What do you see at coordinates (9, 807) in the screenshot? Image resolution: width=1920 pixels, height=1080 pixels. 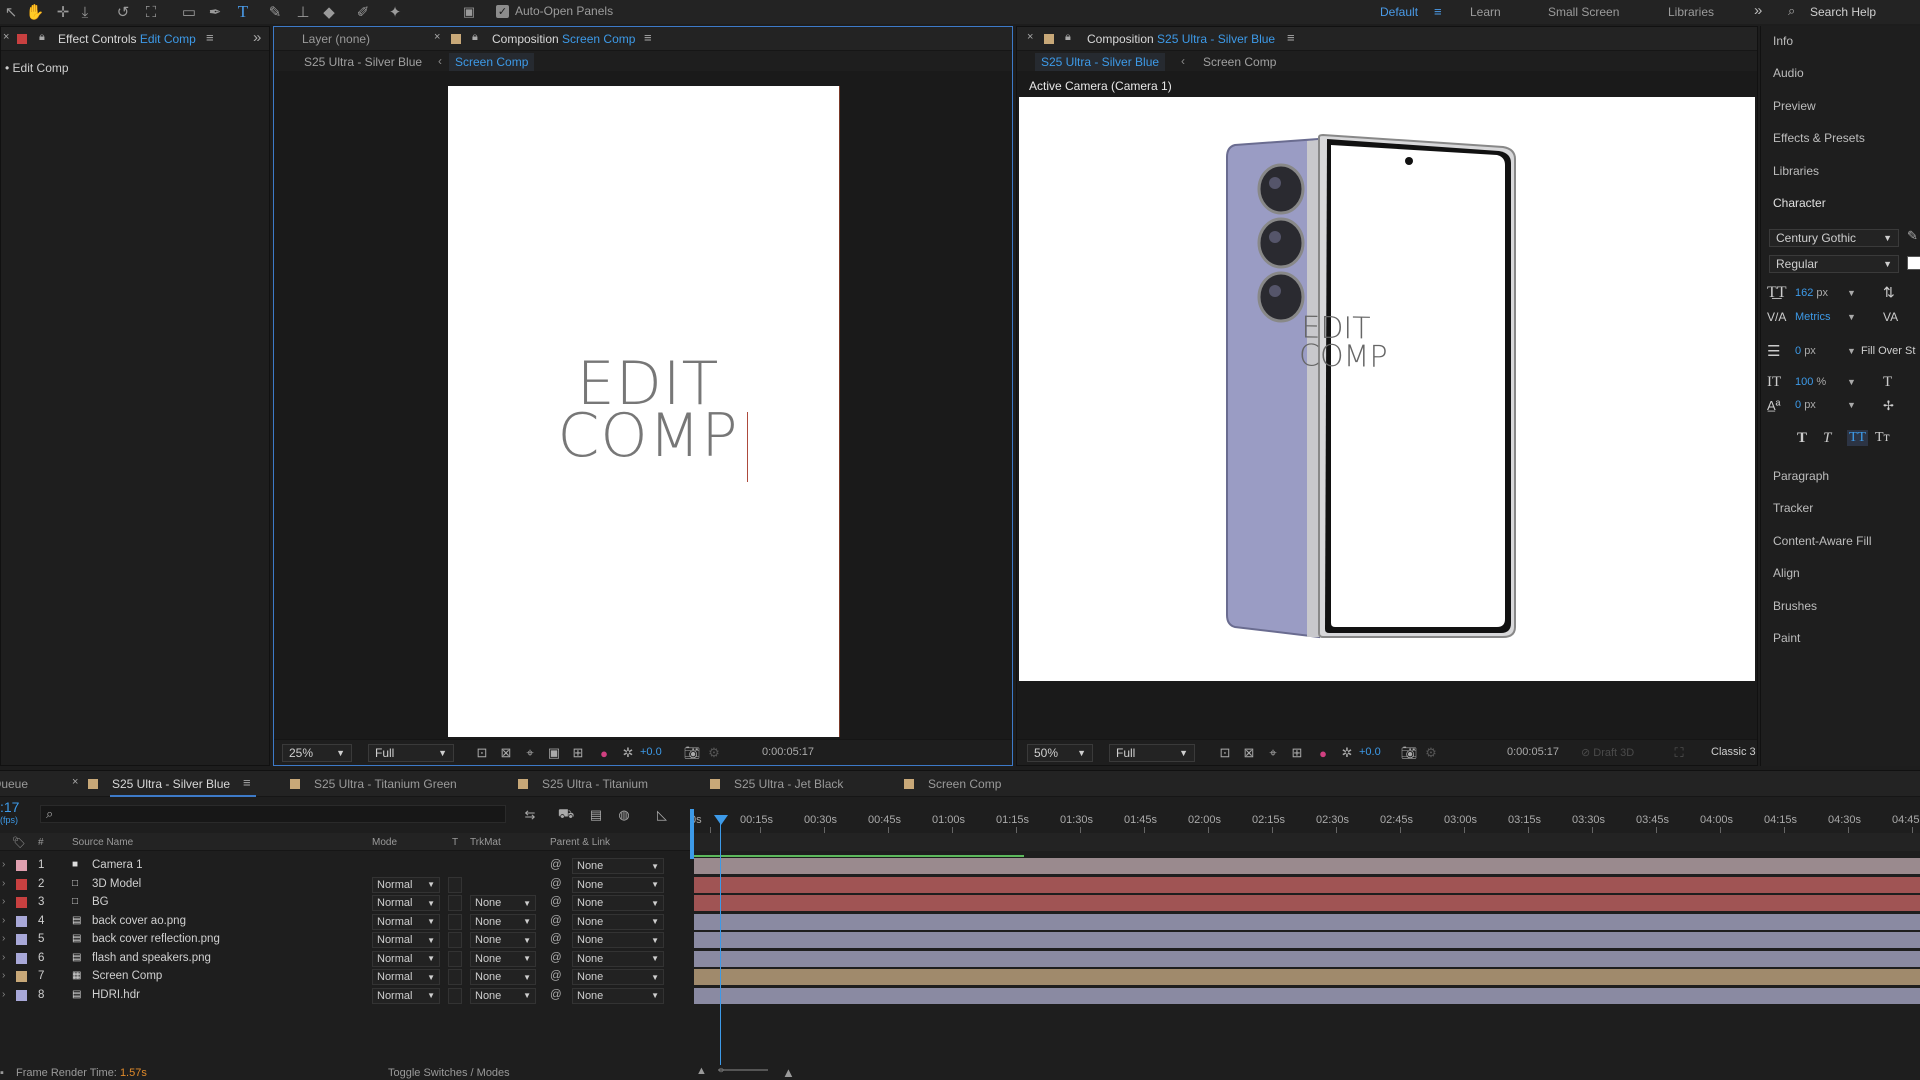 I see `timeline-current-time: :17` at bounding box center [9, 807].